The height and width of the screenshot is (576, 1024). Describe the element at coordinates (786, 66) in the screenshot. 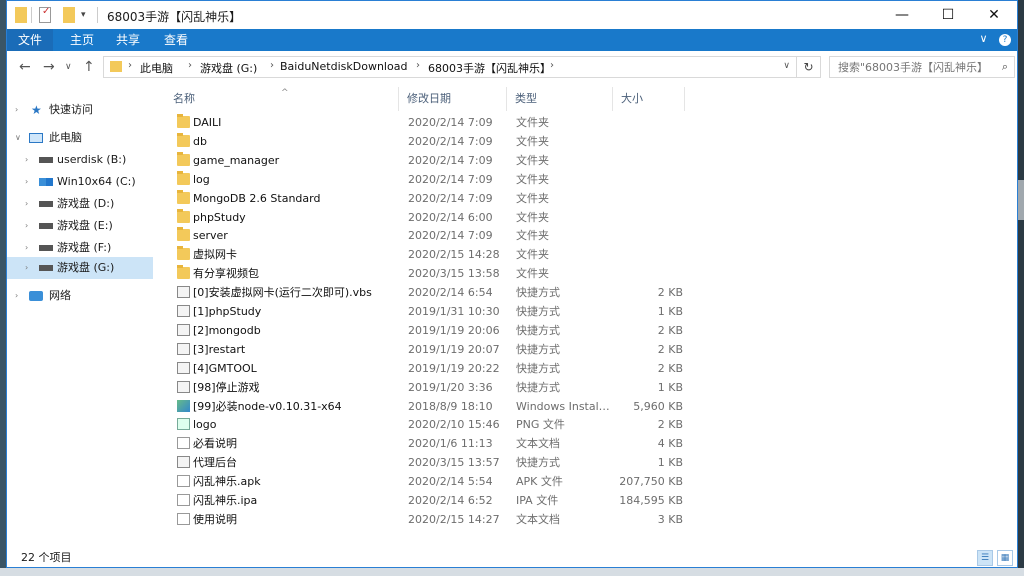

I see `address-dropdown-icon: ∨` at that location.